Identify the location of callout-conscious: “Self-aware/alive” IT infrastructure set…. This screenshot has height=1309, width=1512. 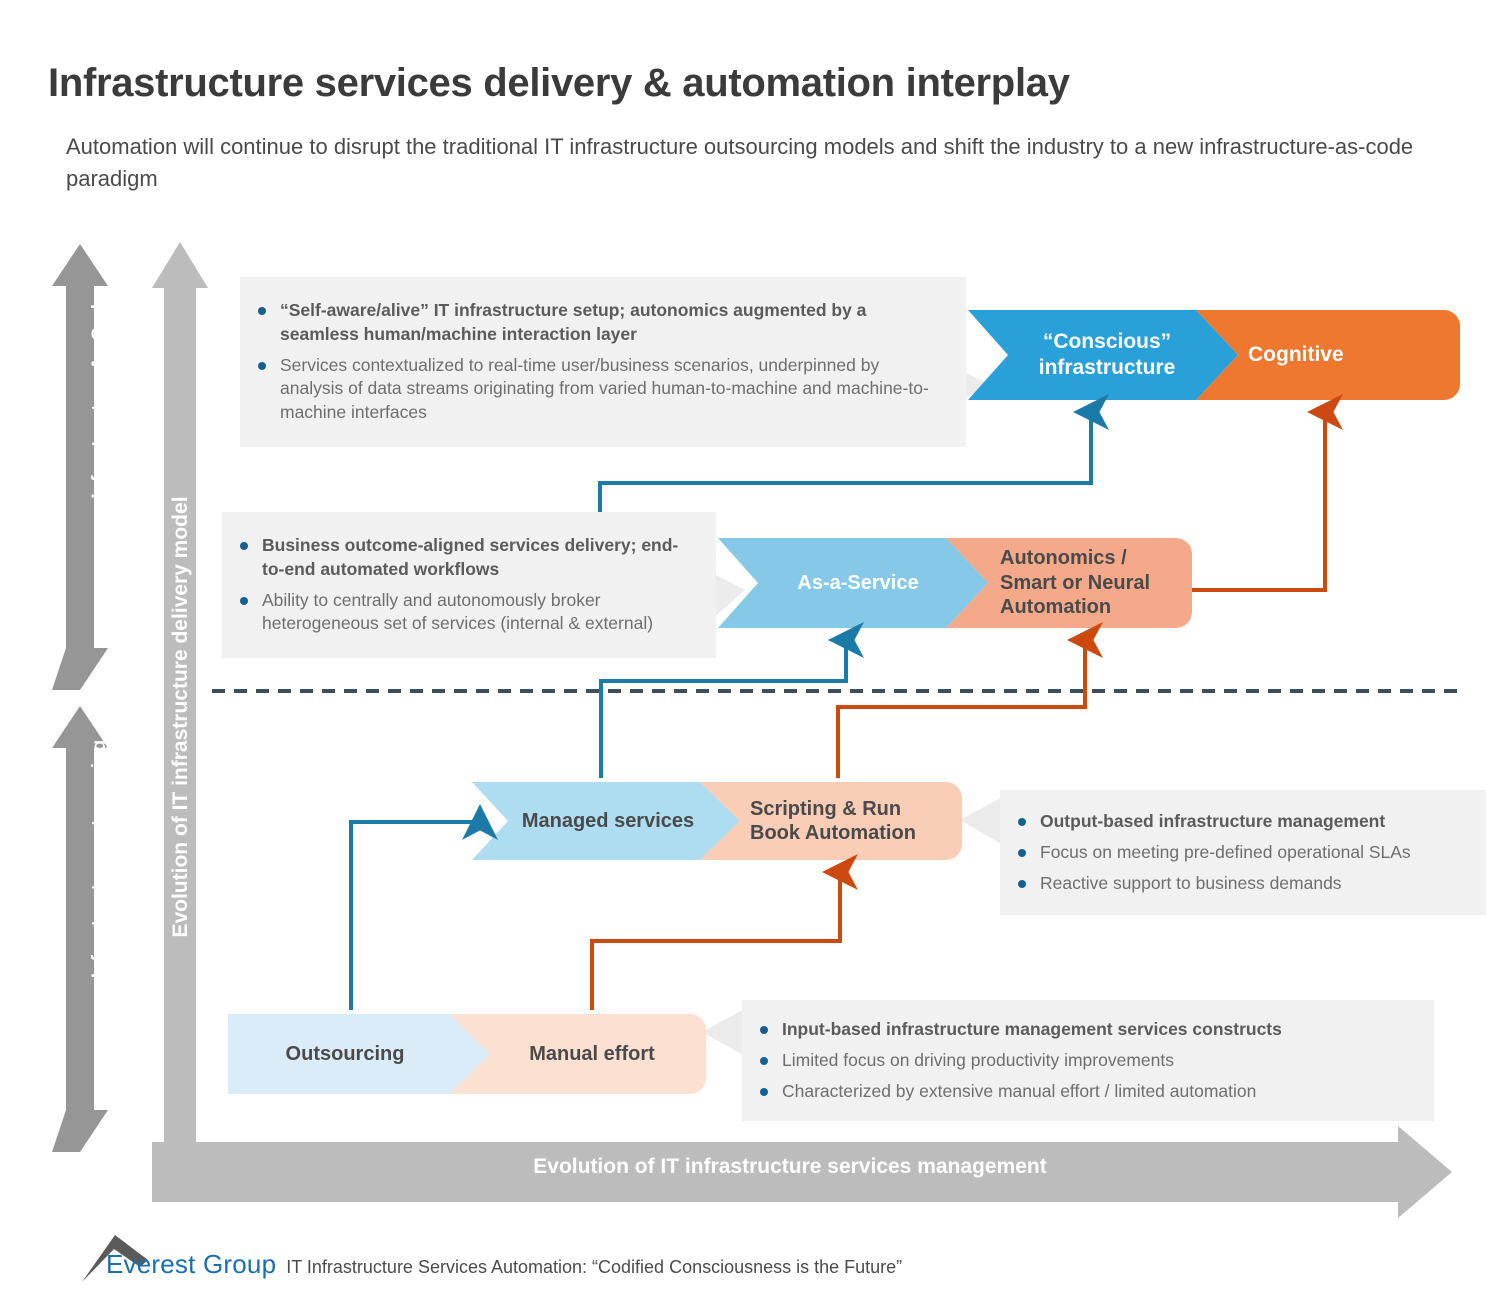
(603, 362).